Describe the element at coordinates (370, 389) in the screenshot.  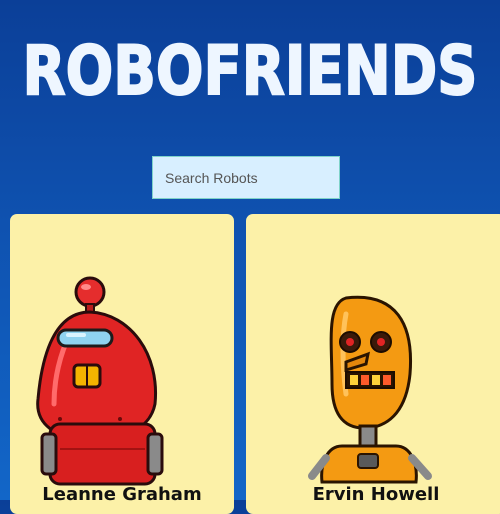
I see `orange-robot-avatar` at that location.